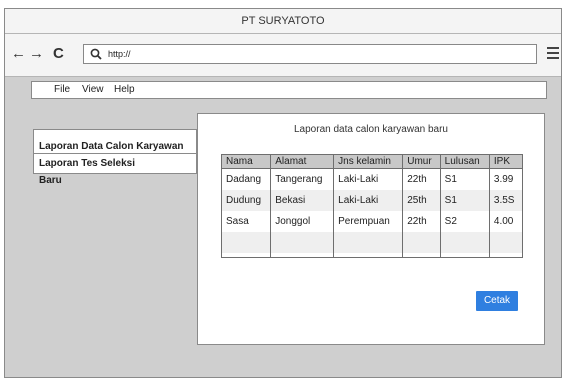 This screenshot has height=378, width=562. Describe the element at coordinates (18, 54) in the screenshot. I see `back-arrow-icon: ←` at that location.